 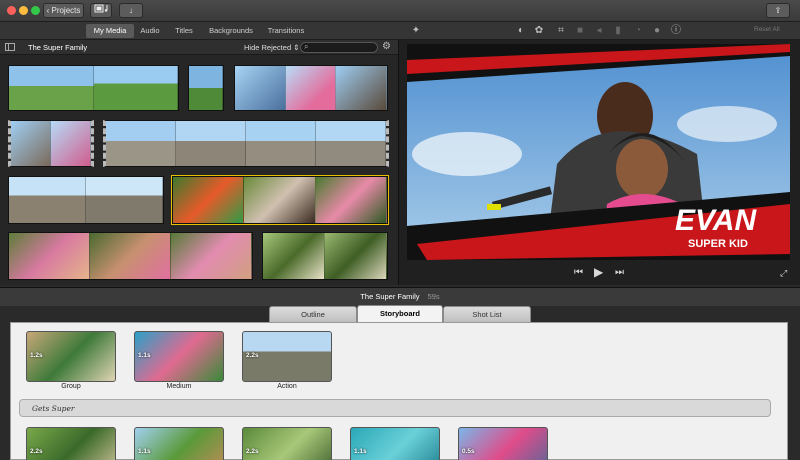 I want to click on tab-transitions: Transitions, so click(x=286, y=31).